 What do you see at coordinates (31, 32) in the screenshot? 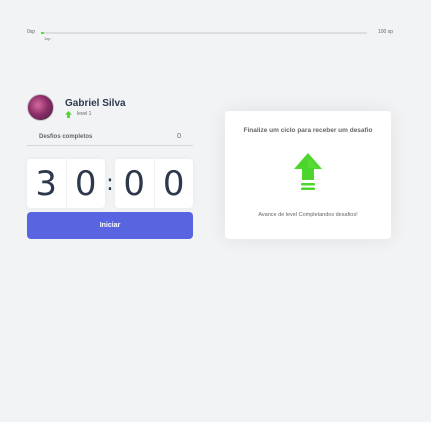
I see `xp-start-label: 0xp` at bounding box center [31, 32].